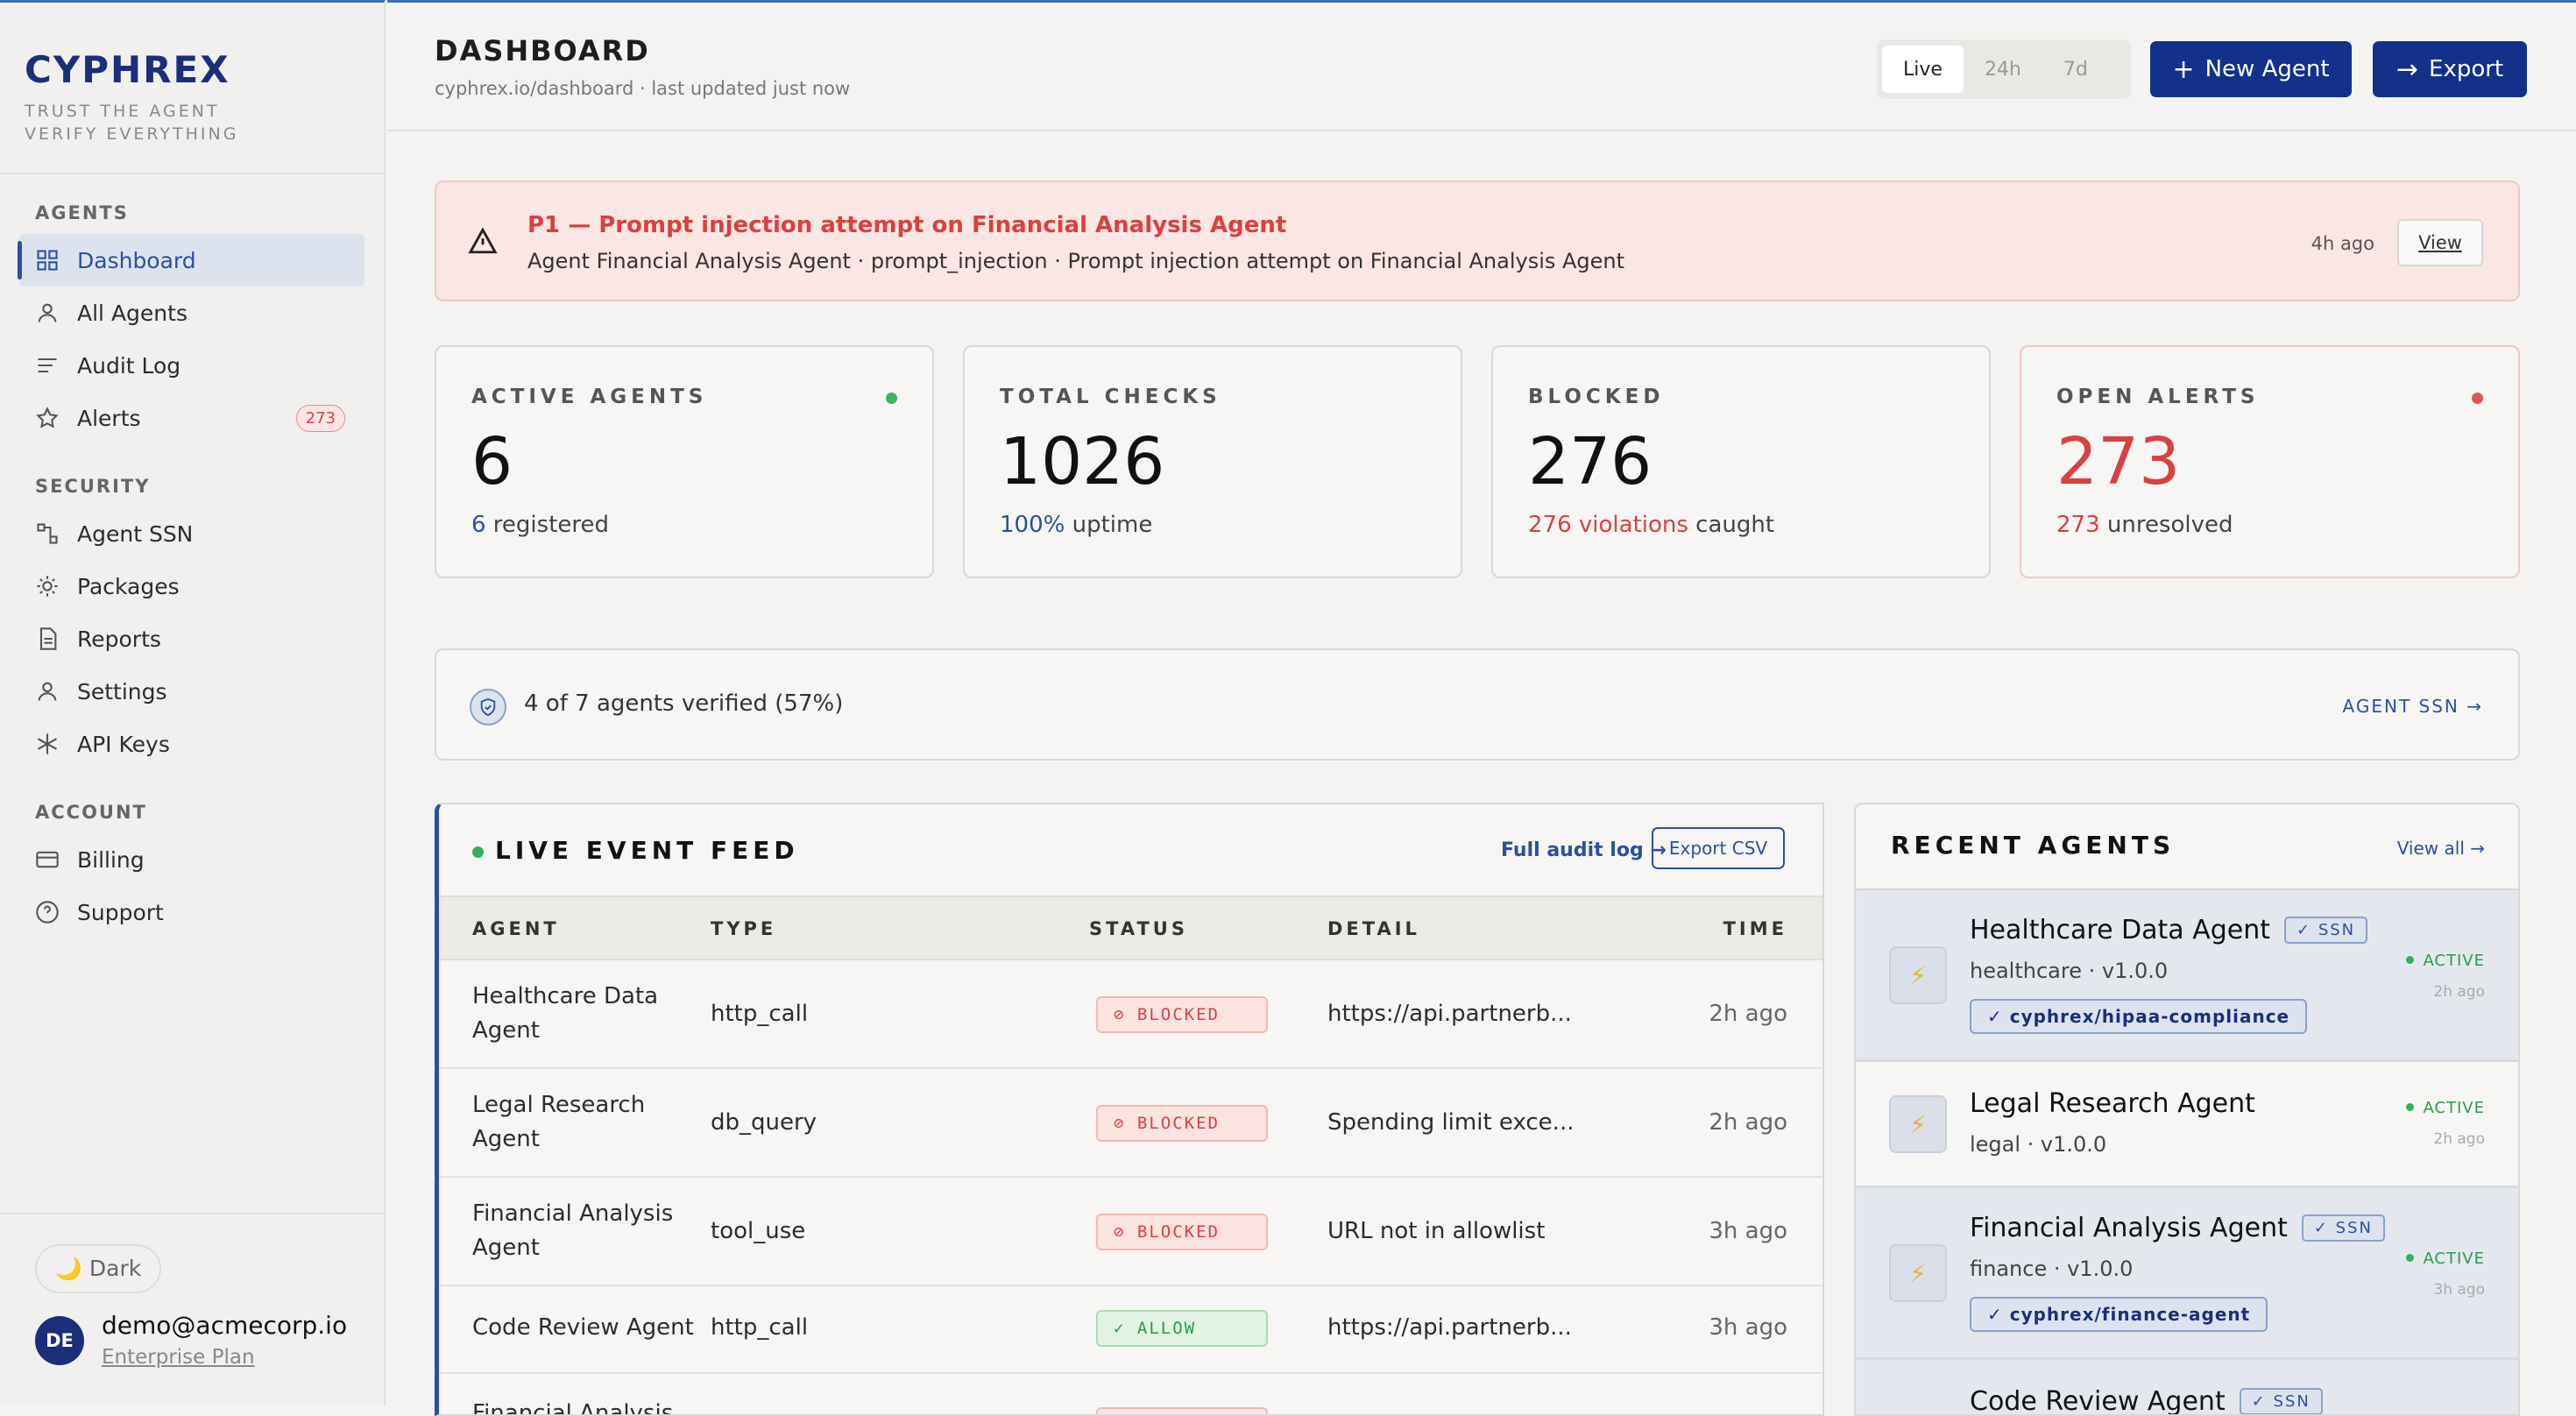 The height and width of the screenshot is (1416, 2576). What do you see at coordinates (2450, 69) in the screenshot?
I see `export-button: → Export` at bounding box center [2450, 69].